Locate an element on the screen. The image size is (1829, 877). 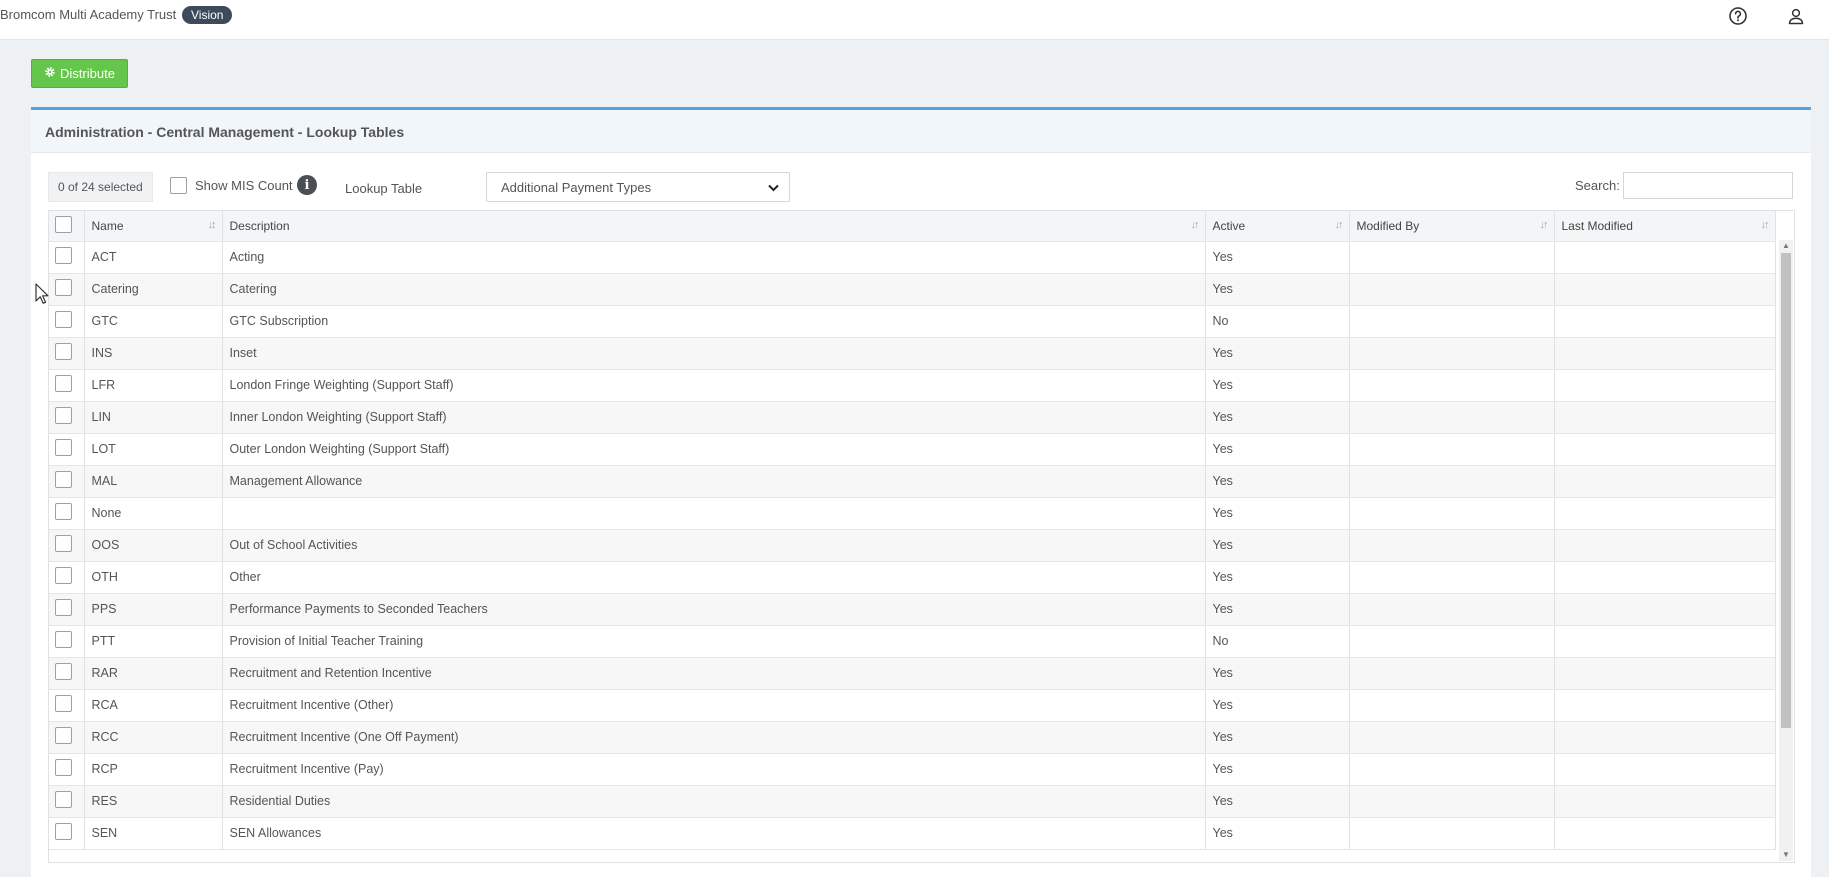
table-row: GTC GTC Subscription No is located at coordinates (912, 321).